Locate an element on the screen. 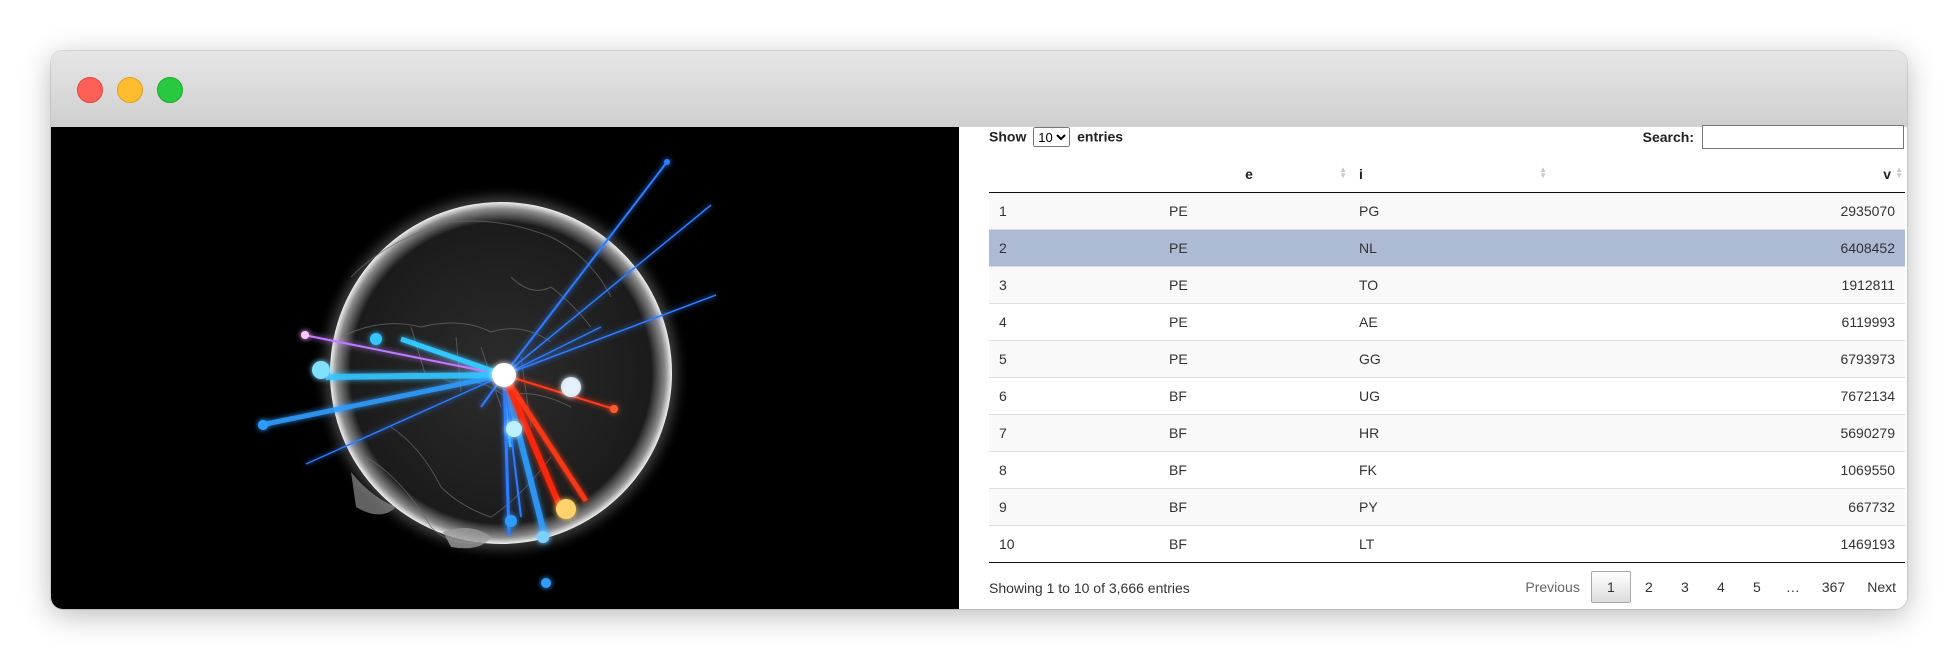 The width and height of the screenshot is (1958, 659). page-length-control: Show 10 entries is located at coordinates (1056, 137).